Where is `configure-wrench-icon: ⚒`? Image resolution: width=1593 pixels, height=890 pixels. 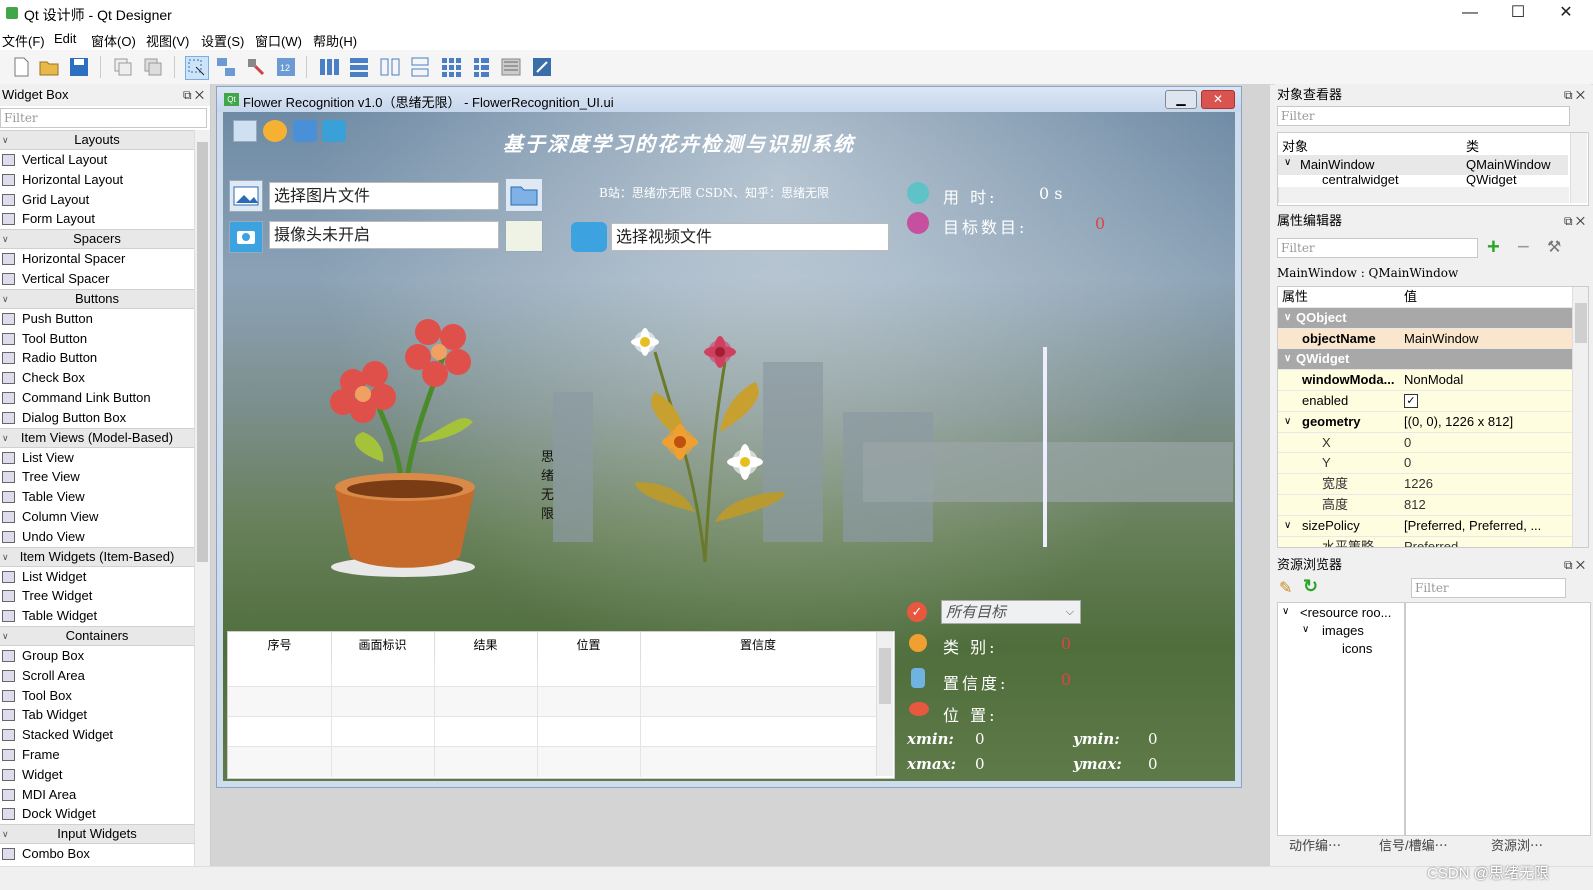 configure-wrench-icon: ⚒ is located at coordinates (1554, 247).